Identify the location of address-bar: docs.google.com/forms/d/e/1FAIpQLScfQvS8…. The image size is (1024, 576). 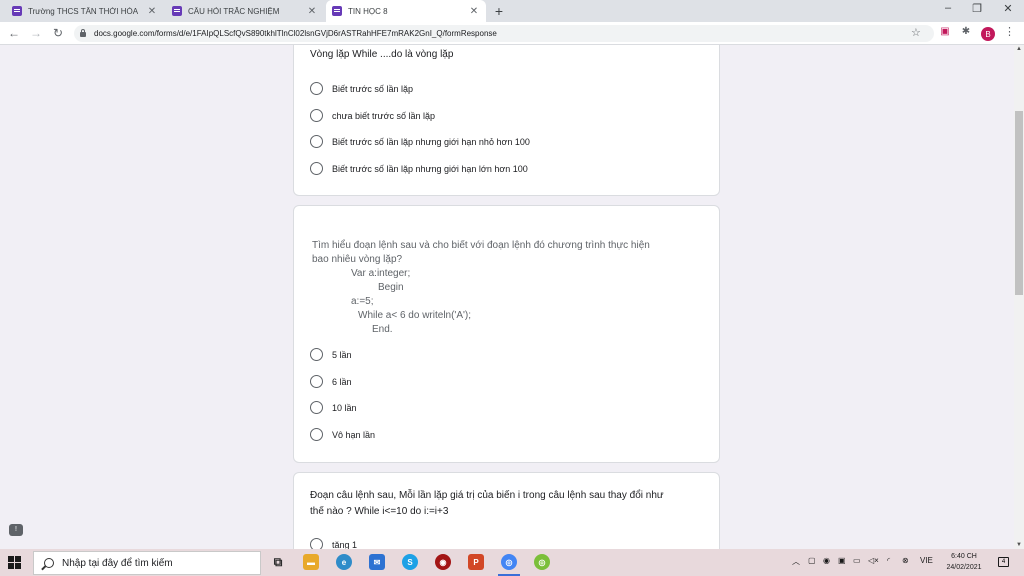
(504, 33).